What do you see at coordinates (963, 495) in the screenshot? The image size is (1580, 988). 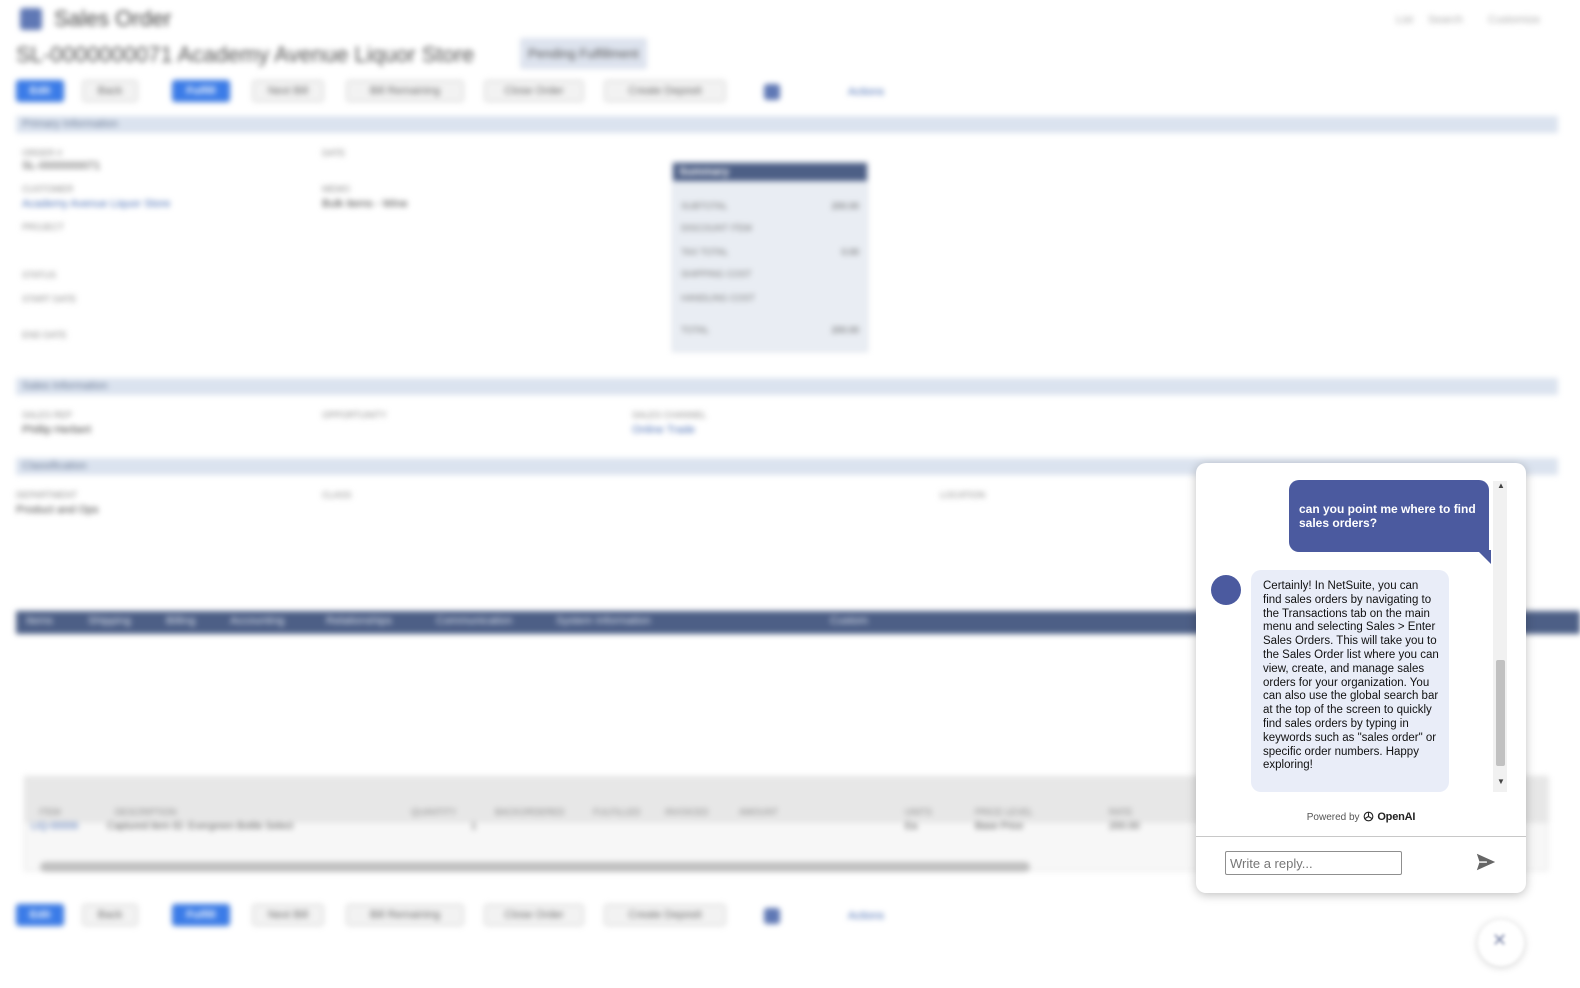 I see `field-label: LOCATION` at bounding box center [963, 495].